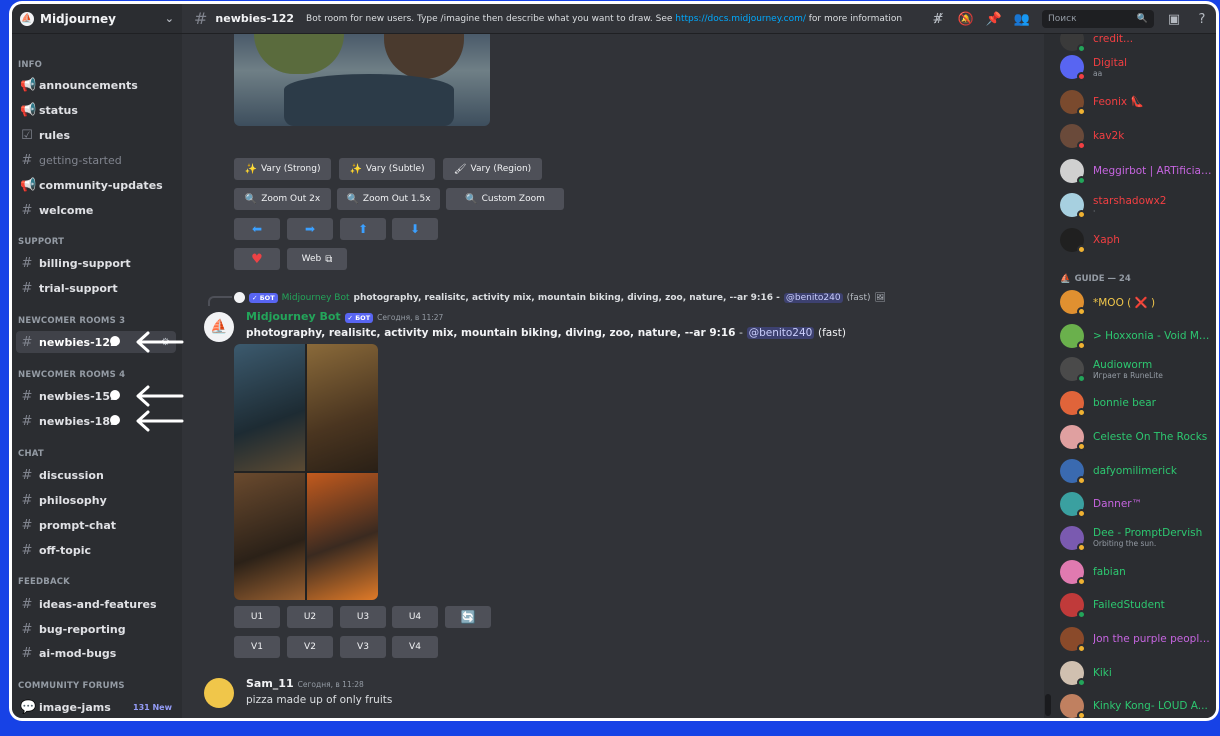  What do you see at coordinates (71, 686) in the screenshot?
I see `category-community-forums: COMMUNITY FORUMS` at bounding box center [71, 686].